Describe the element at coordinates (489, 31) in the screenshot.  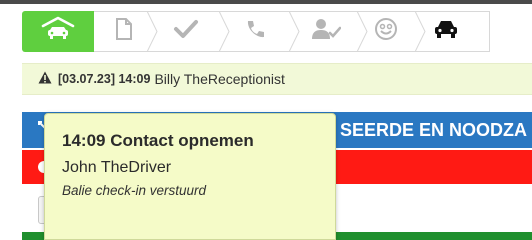
I see `steps-end-border` at that location.